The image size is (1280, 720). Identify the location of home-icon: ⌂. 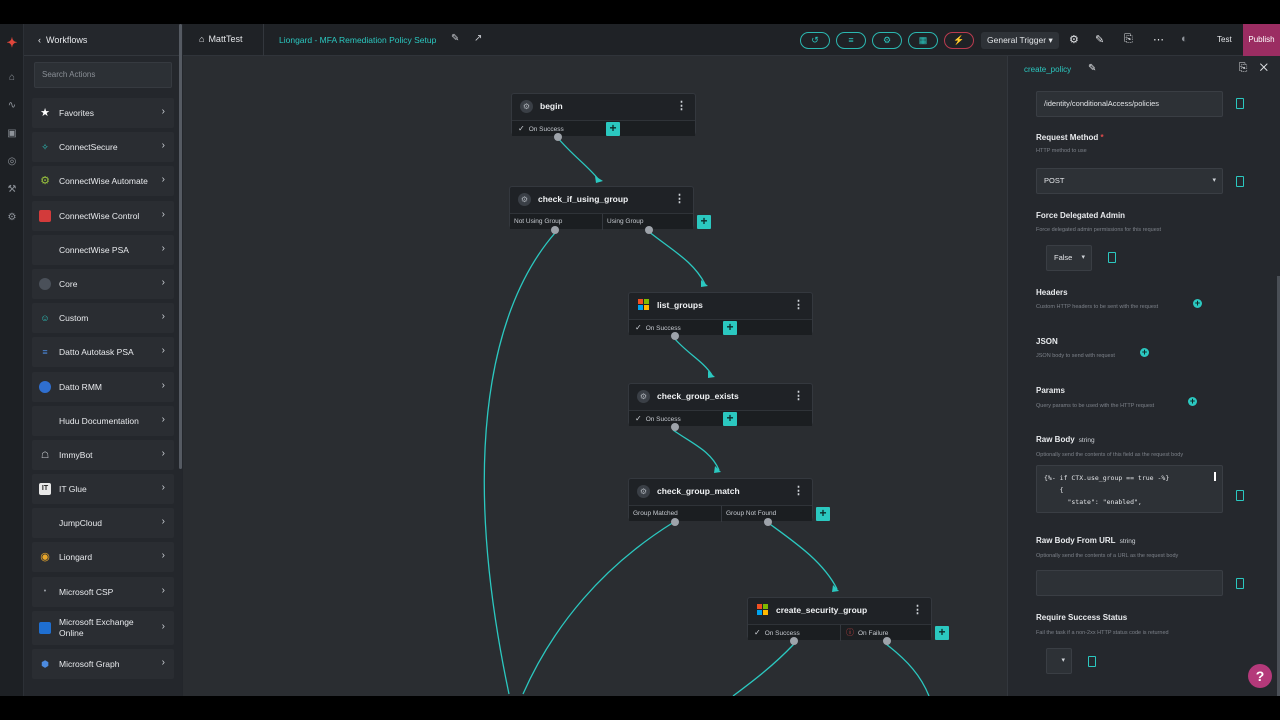
(12, 78).